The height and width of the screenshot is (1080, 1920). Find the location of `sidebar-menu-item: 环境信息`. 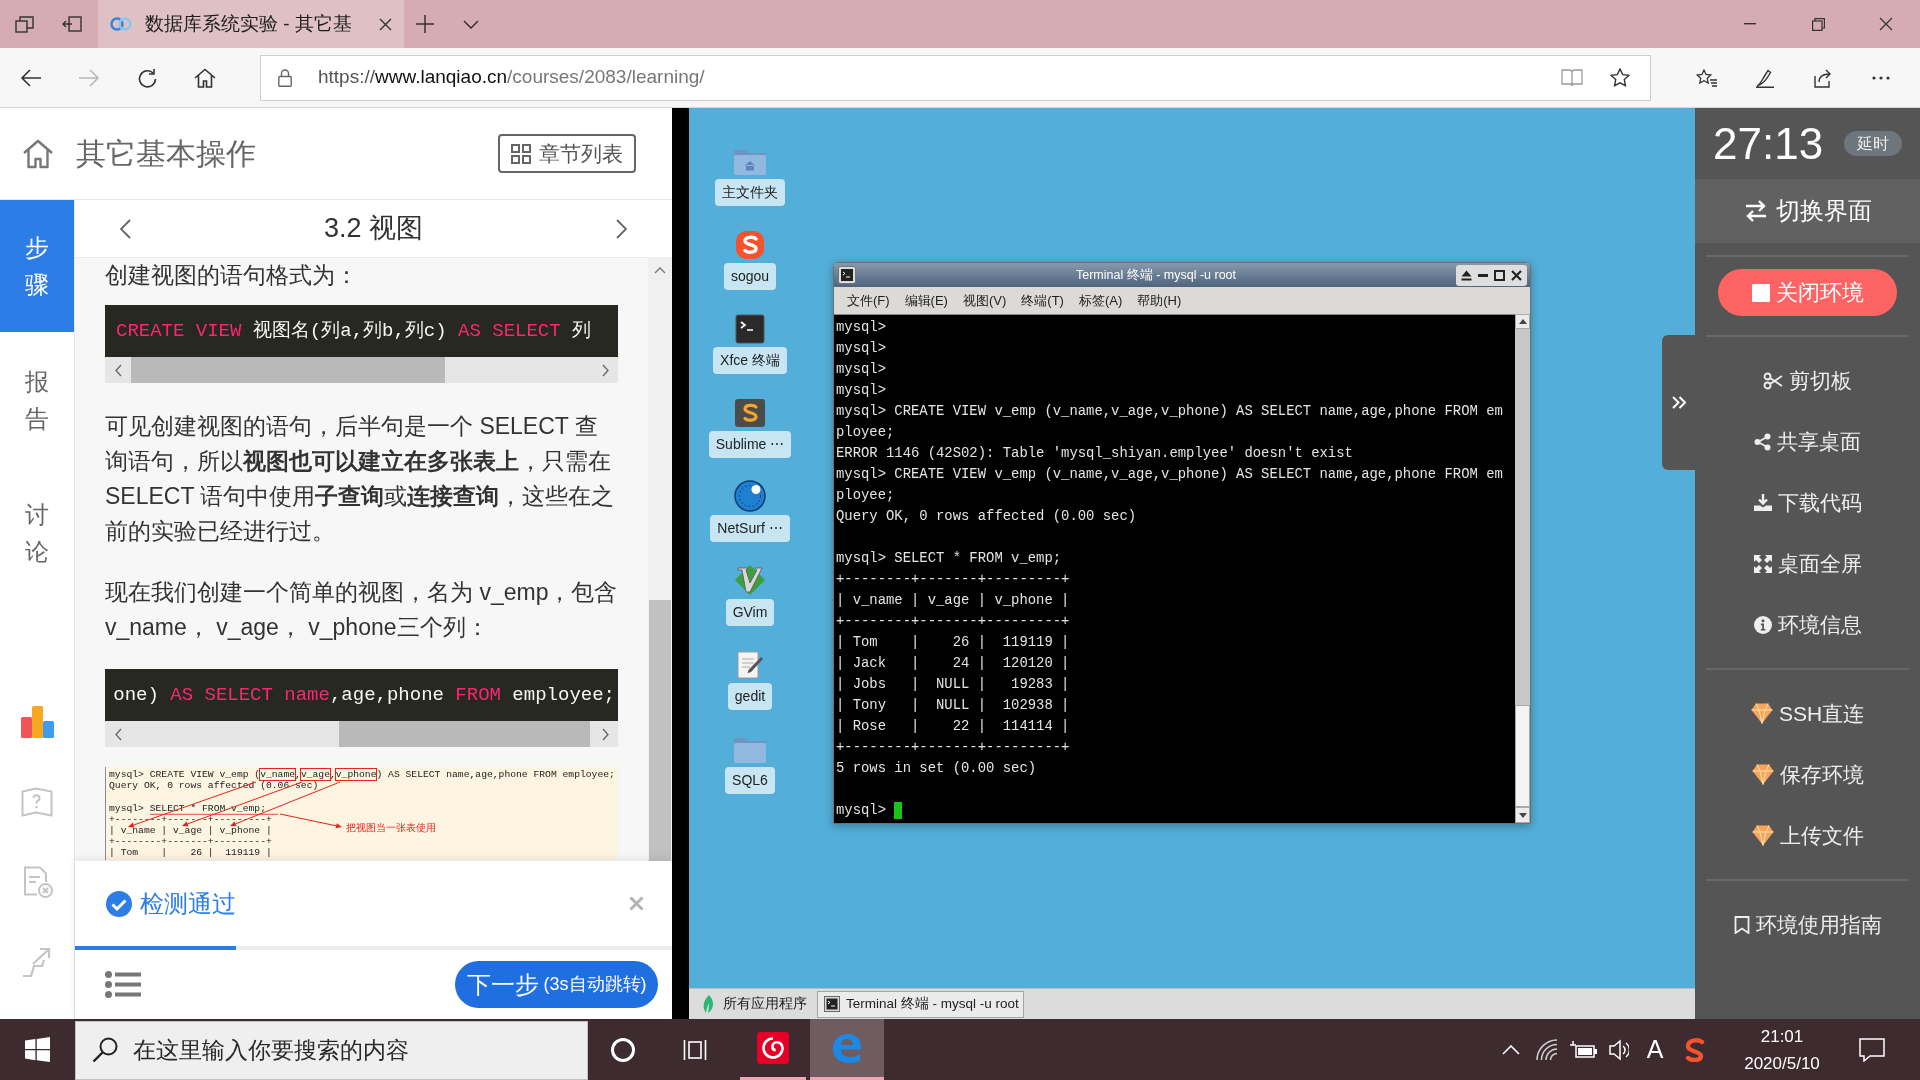

sidebar-menu-item: 环境信息 is located at coordinates (1807, 624).